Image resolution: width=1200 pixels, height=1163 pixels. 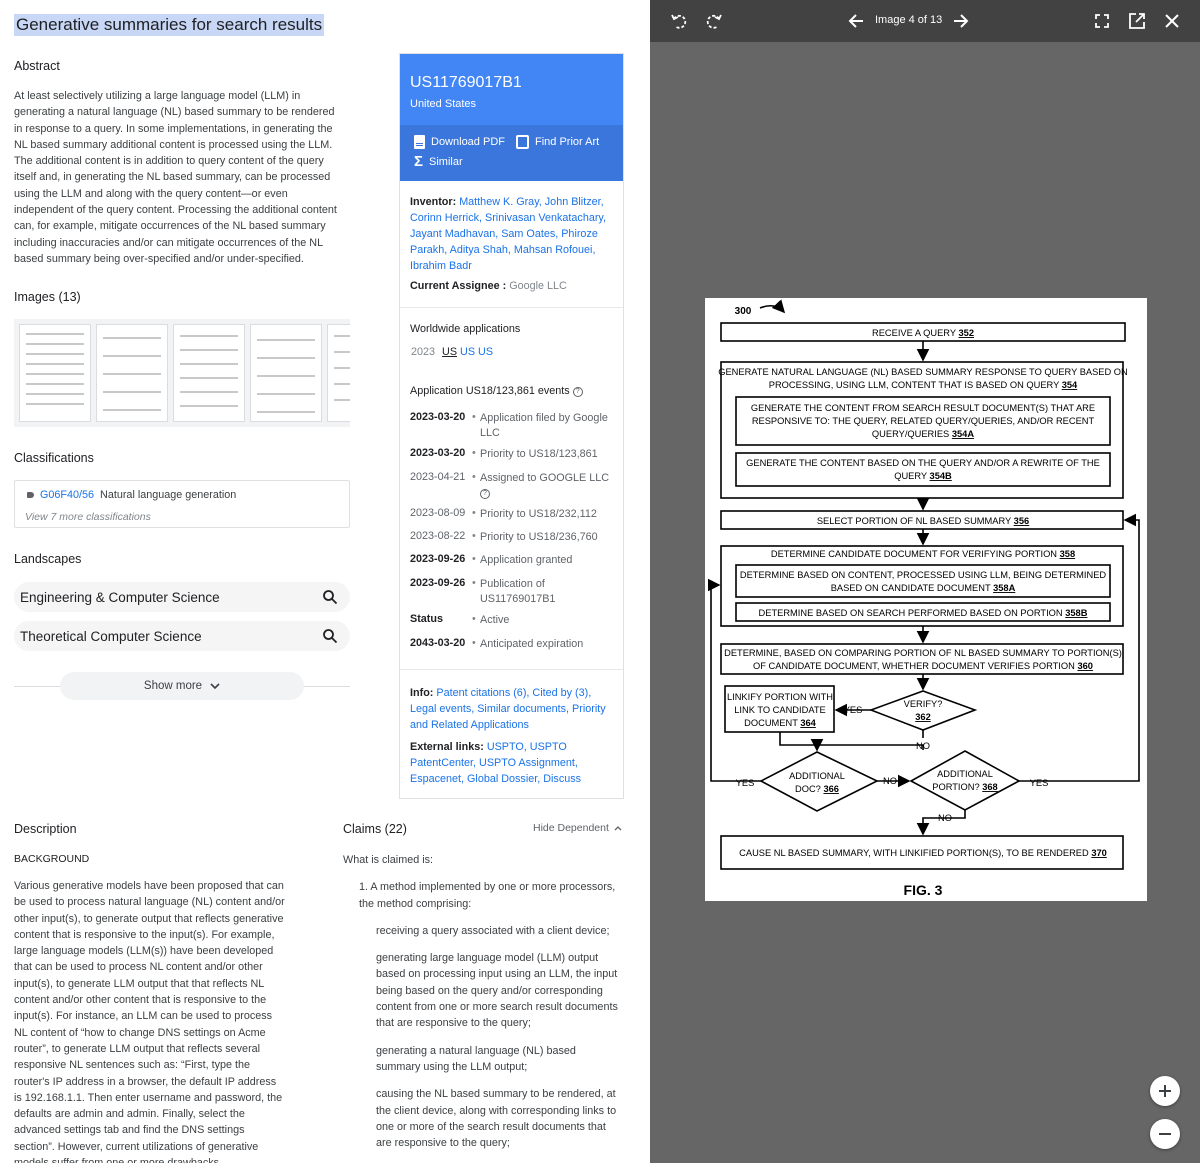 I want to click on next-image-icon, so click(x=960, y=21).